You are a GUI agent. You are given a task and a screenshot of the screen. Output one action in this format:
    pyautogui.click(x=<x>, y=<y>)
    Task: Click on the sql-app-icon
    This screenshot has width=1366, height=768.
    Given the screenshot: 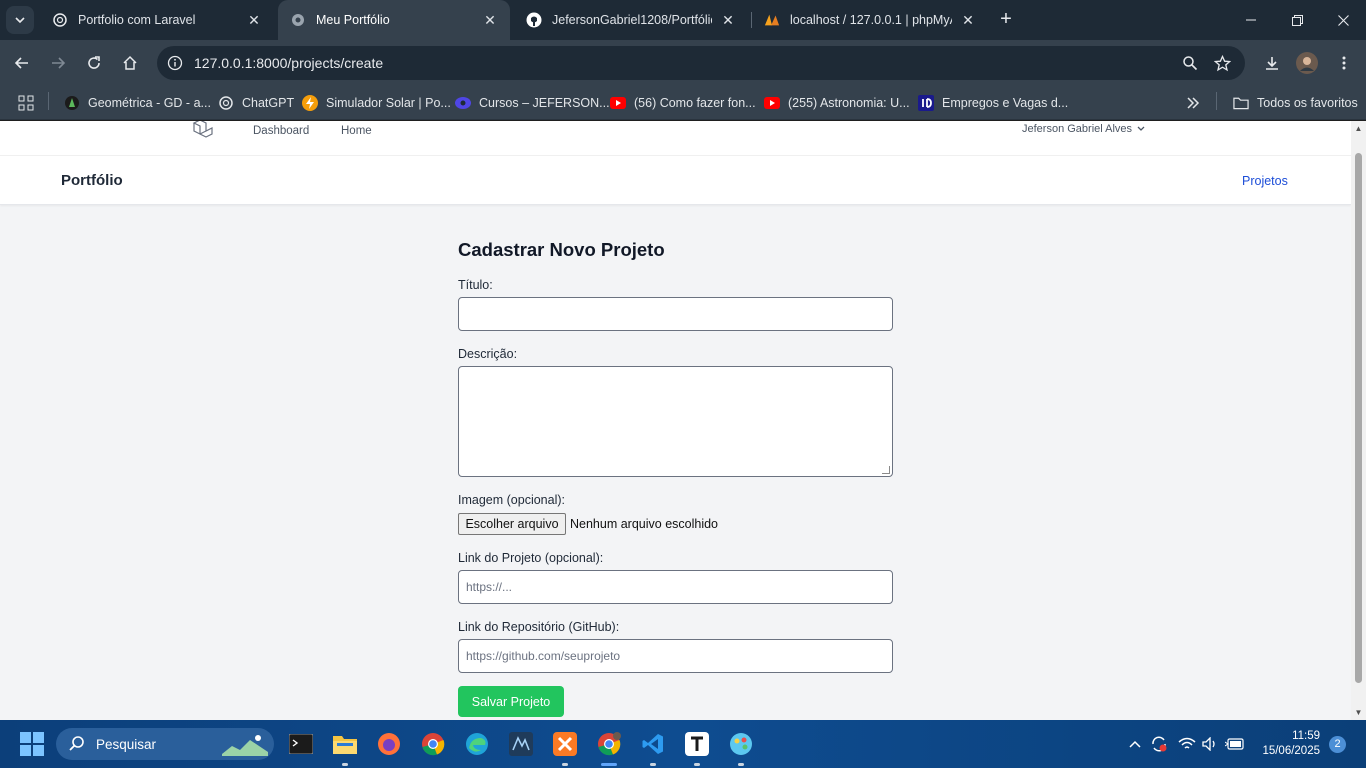 What is the action you would take?
    pyautogui.click(x=521, y=744)
    